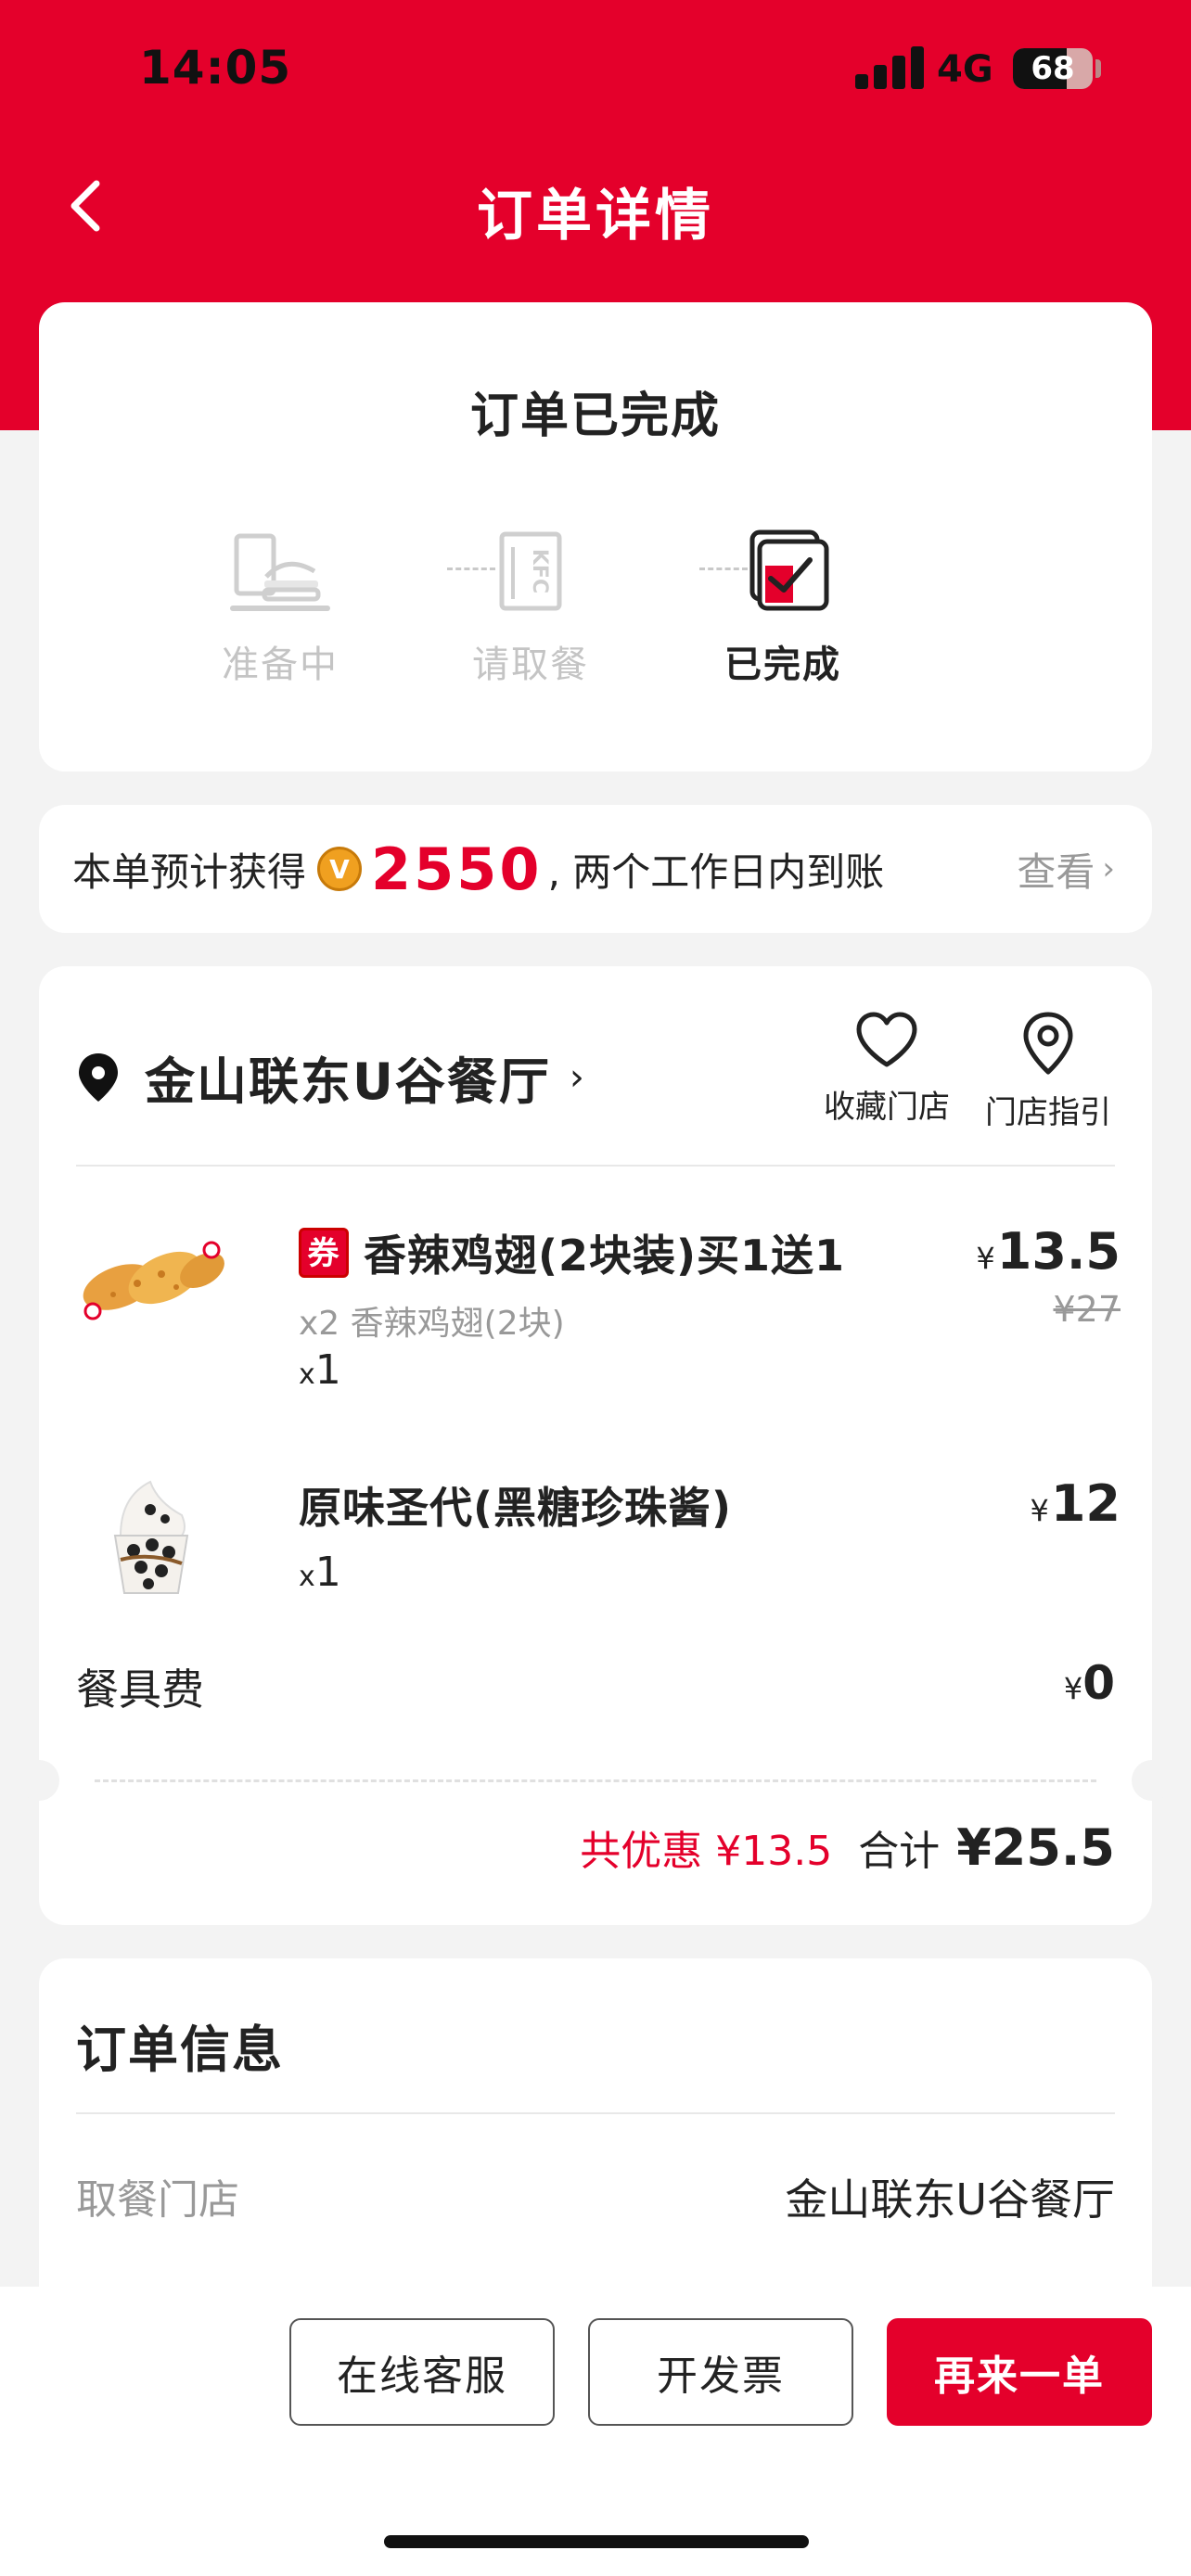  Describe the element at coordinates (324, 1253) in the screenshot. I see `coupon-badge: 券` at that location.